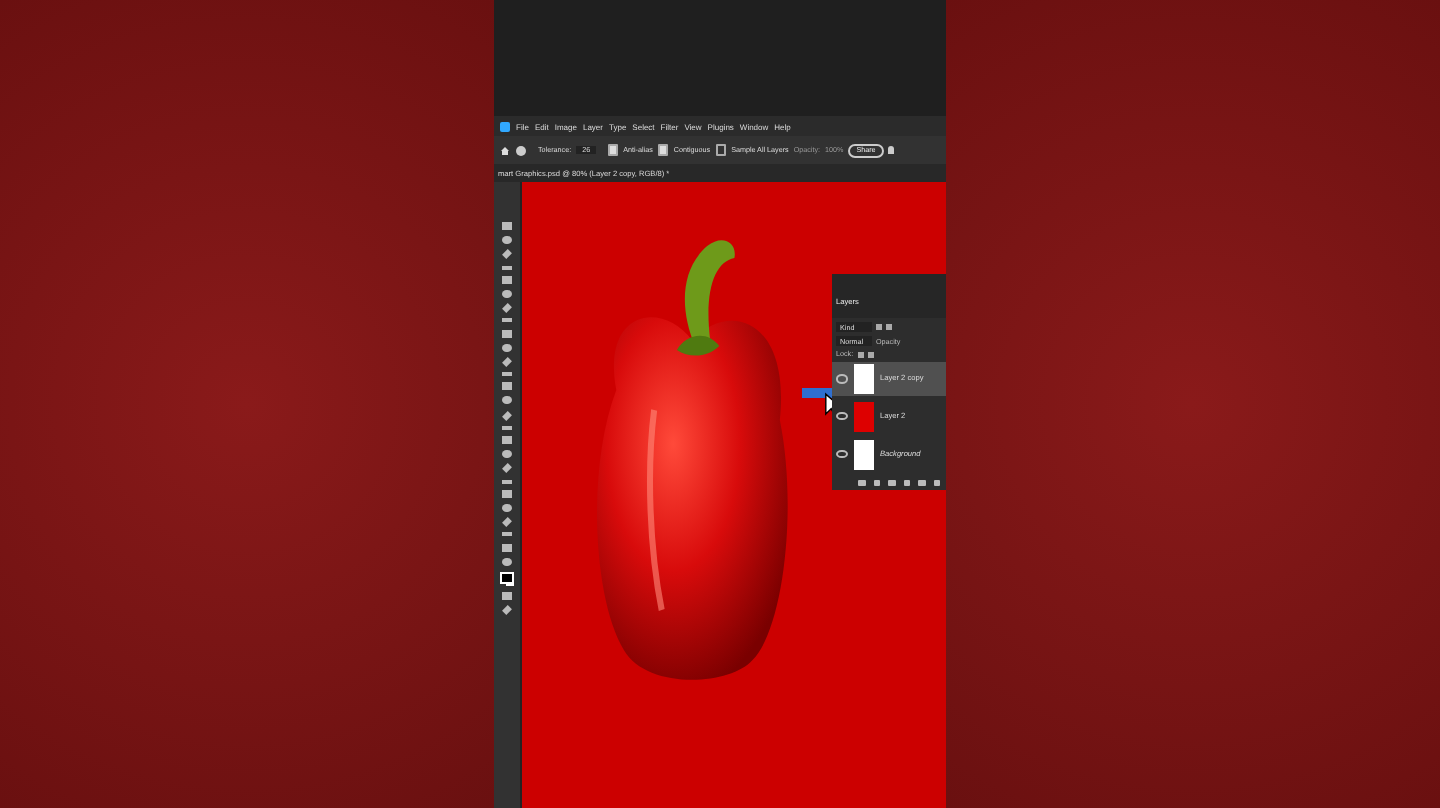 The width and height of the screenshot is (1440, 808). What do you see at coordinates (507, 578) in the screenshot?
I see `color-swatches-icon` at bounding box center [507, 578].